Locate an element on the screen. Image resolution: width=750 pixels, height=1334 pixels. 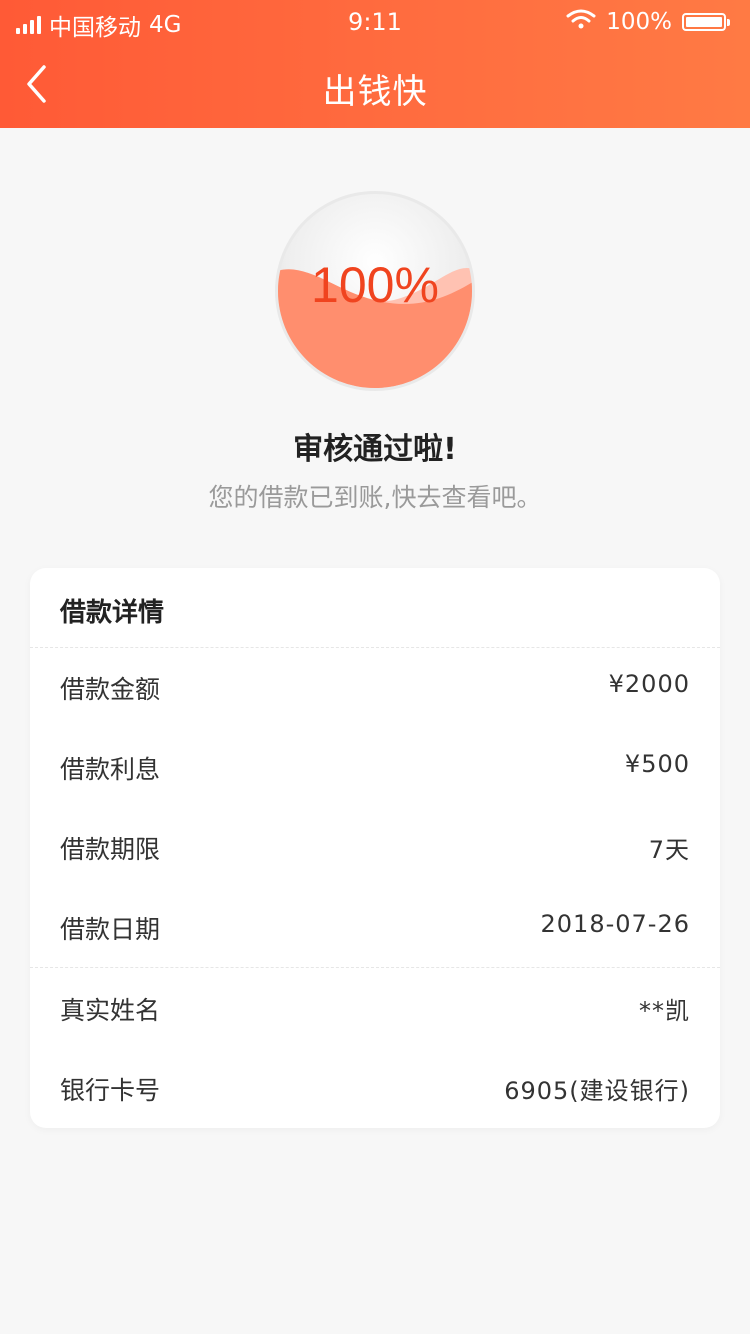
status-bar: 中国移动 4G 9:11 100% is located at coordinates (375, 22).